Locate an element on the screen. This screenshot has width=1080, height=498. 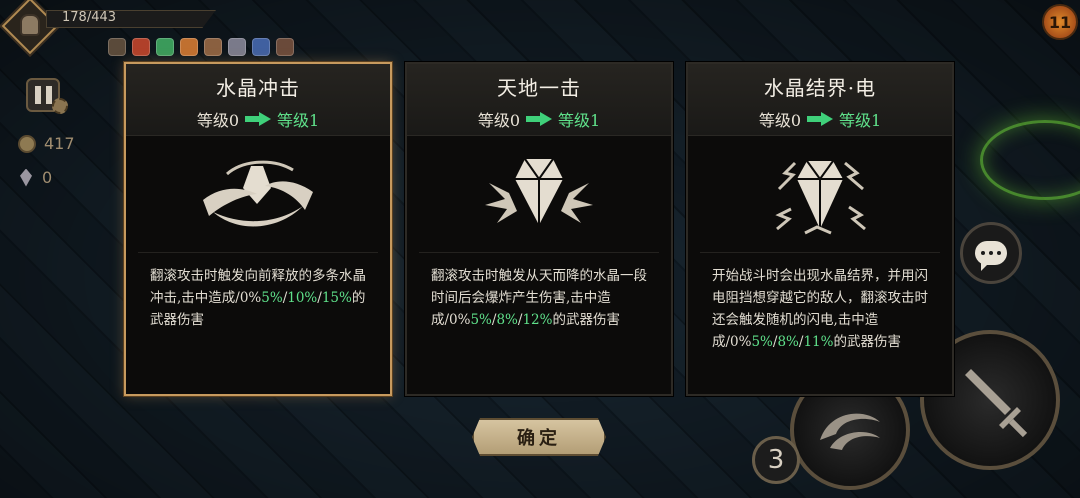
value-lv2: 10% is located at coordinates (302, 298).